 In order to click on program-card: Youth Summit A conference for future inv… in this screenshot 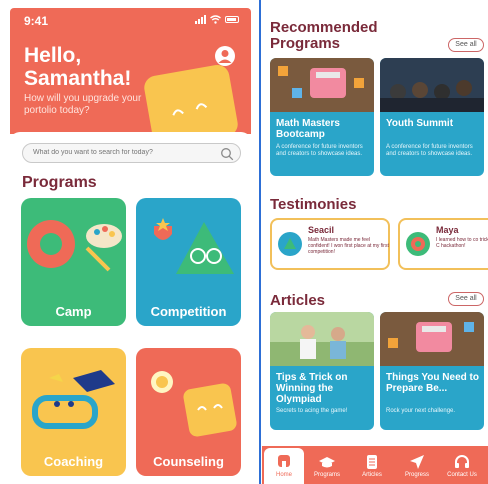, I will do `click(432, 117)`.